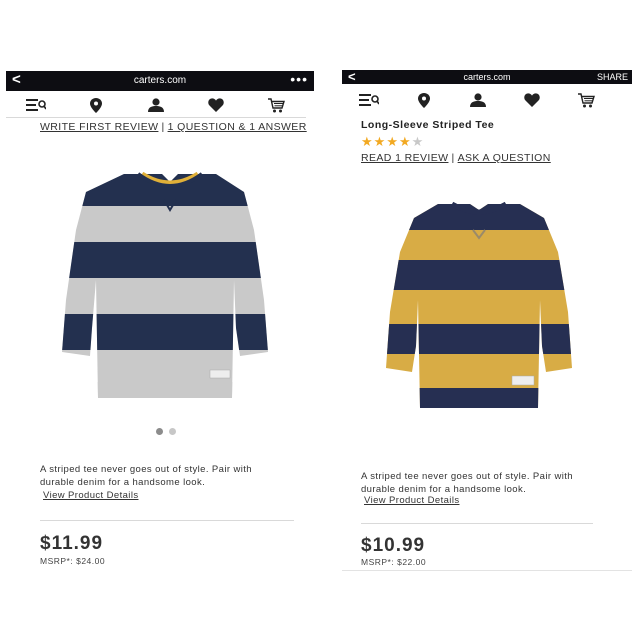 The width and height of the screenshot is (640, 640). I want to click on browser-url-bar: < carters.com SHARE, so click(487, 76).